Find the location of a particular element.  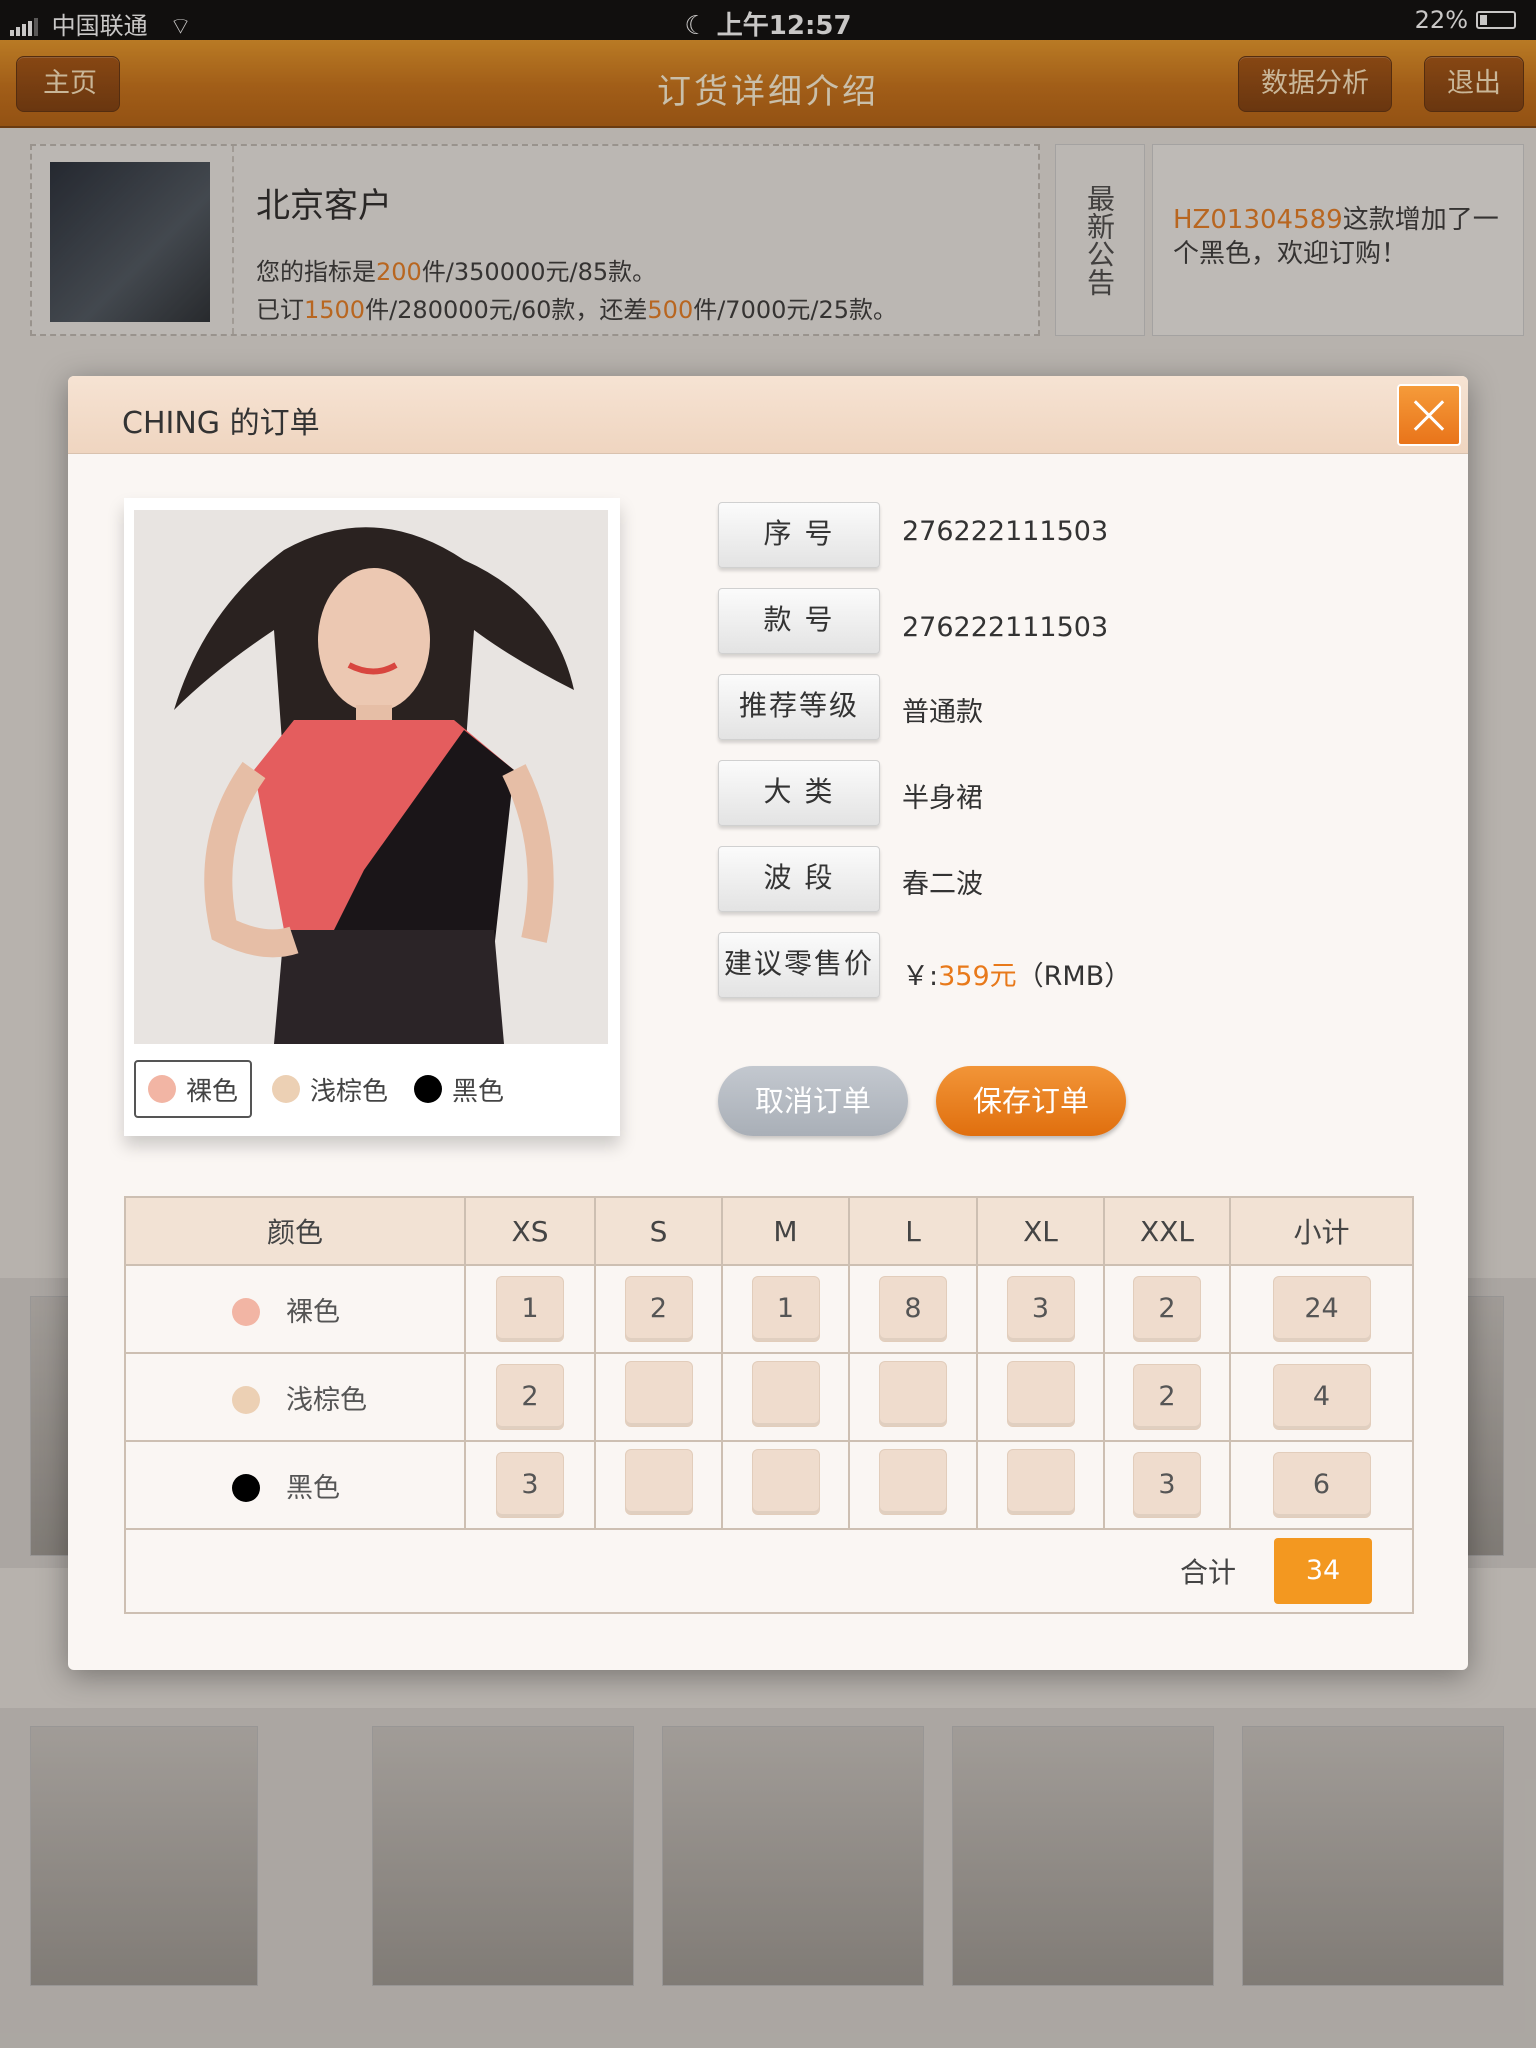

serial-value: 276222111503 is located at coordinates (1005, 531).